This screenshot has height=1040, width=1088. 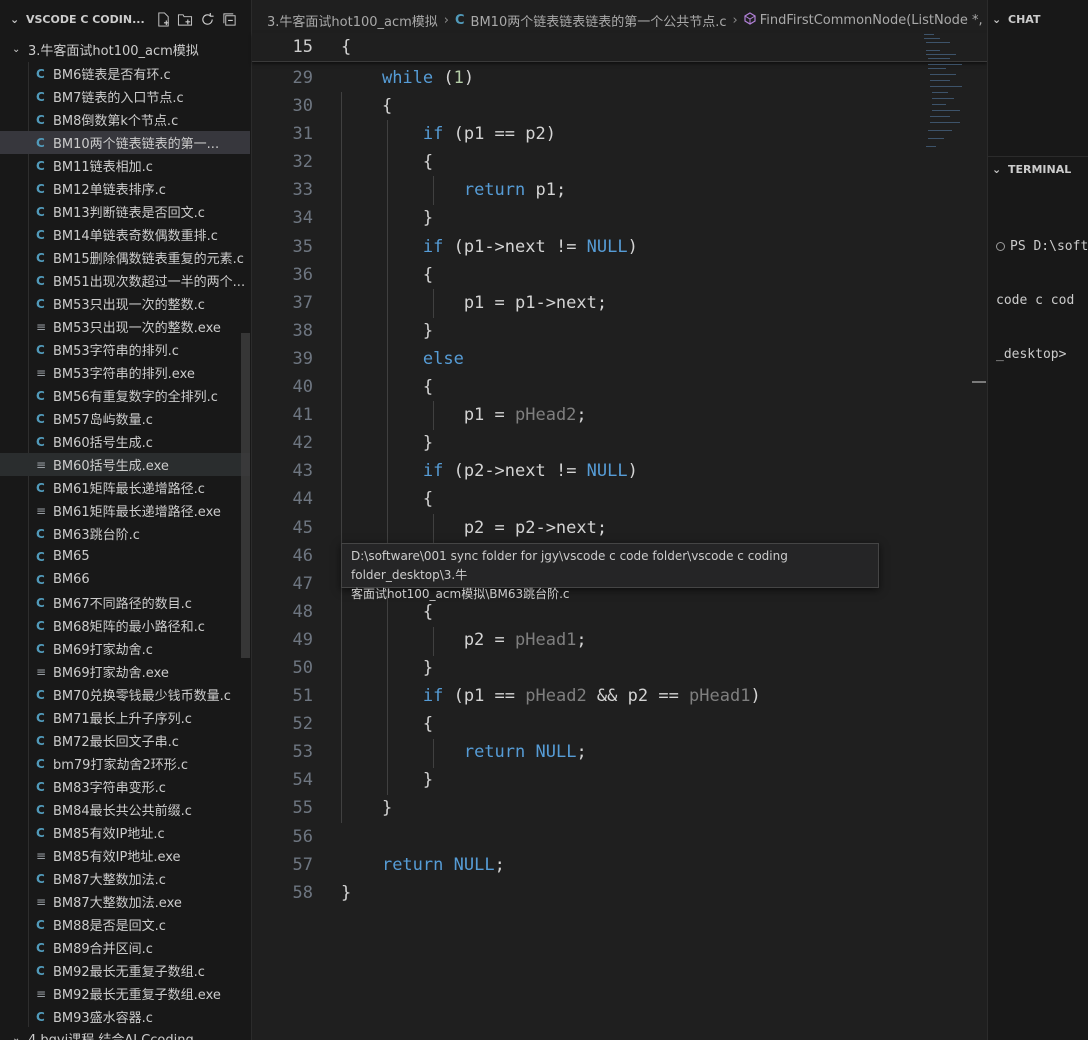 What do you see at coordinates (443, 358) in the screenshot?
I see `code-text: else` at bounding box center [443, 358].